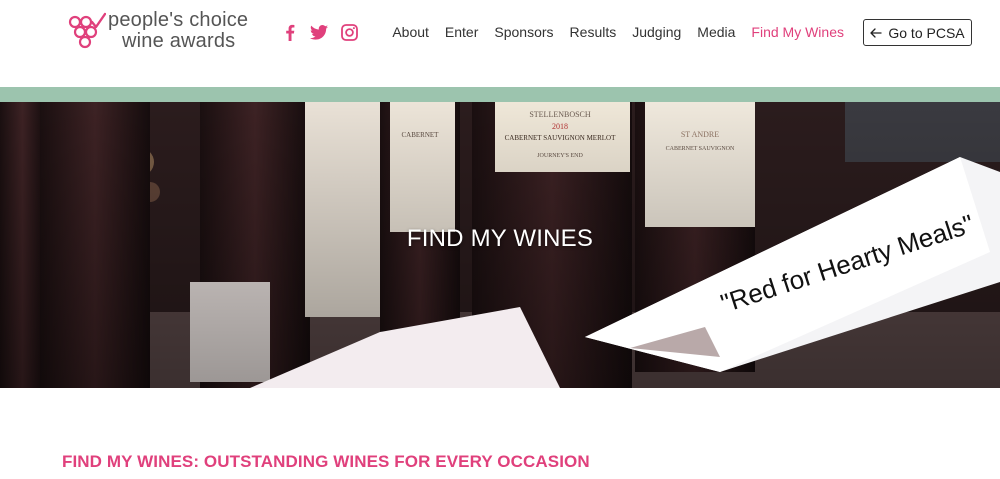 This screenshot has width=1000, height=479. What do you see at coordinates (500, 94) in the screenshot?
I see `accent-band` at bounding box center [500, 94].